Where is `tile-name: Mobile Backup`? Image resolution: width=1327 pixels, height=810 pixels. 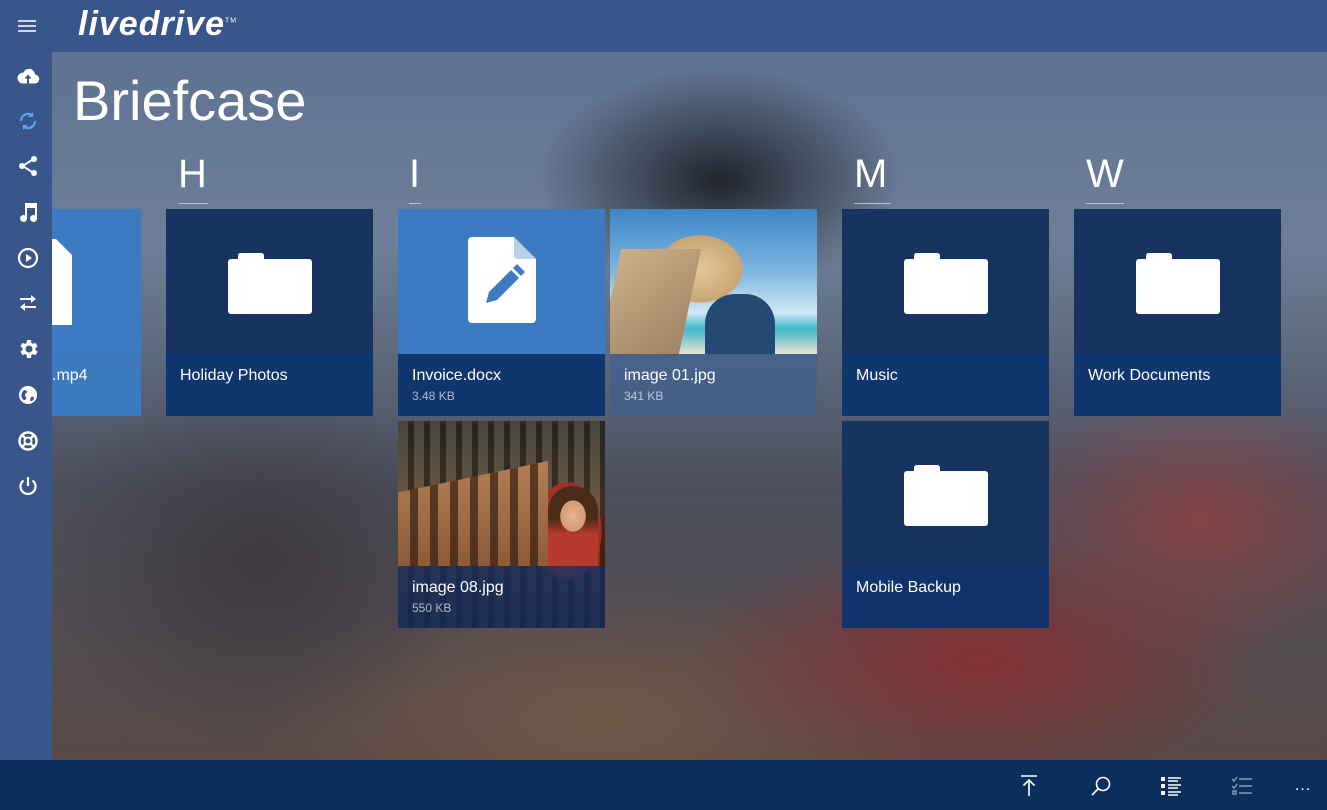
tile-name: Mobile Backup is located at coordinates (908, 587).